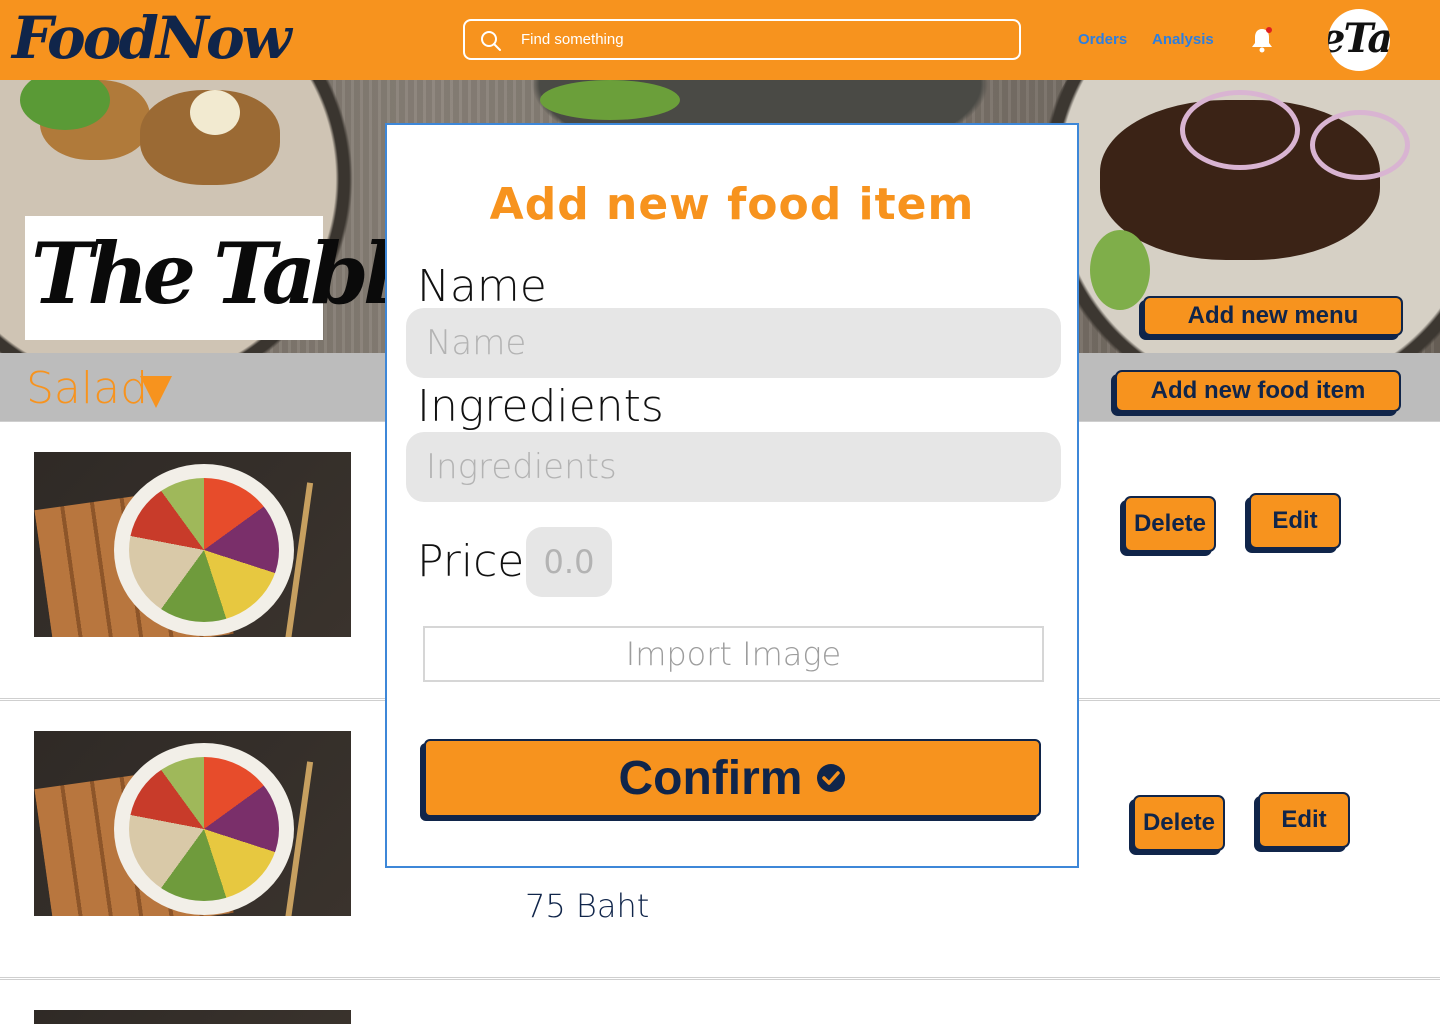 The width and height of the screenshot is (1440, 1024). Describe the element at coordinates (1258, 391) in the screenshot. I see `add-new-food-item-button: Add new food item` at that location.